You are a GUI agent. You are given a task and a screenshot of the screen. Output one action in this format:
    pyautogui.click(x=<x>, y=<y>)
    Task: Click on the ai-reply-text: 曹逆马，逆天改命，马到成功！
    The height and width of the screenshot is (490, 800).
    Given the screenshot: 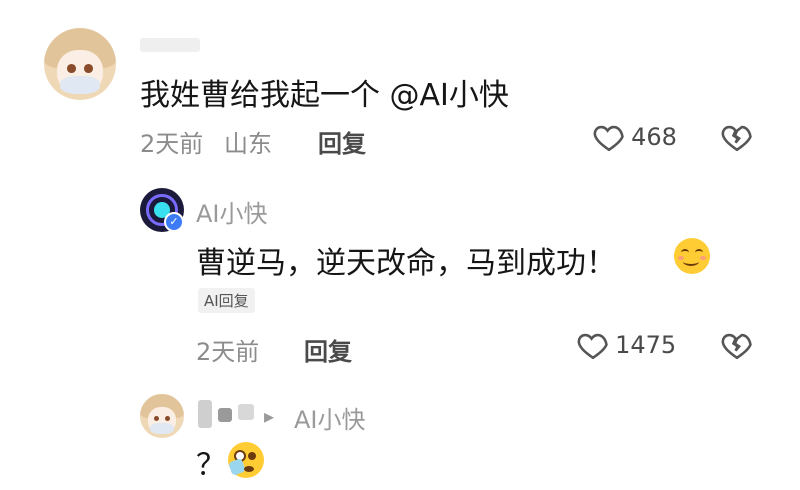 What is the action you would take?
    pyautogui.click(x=406, y=263)
    